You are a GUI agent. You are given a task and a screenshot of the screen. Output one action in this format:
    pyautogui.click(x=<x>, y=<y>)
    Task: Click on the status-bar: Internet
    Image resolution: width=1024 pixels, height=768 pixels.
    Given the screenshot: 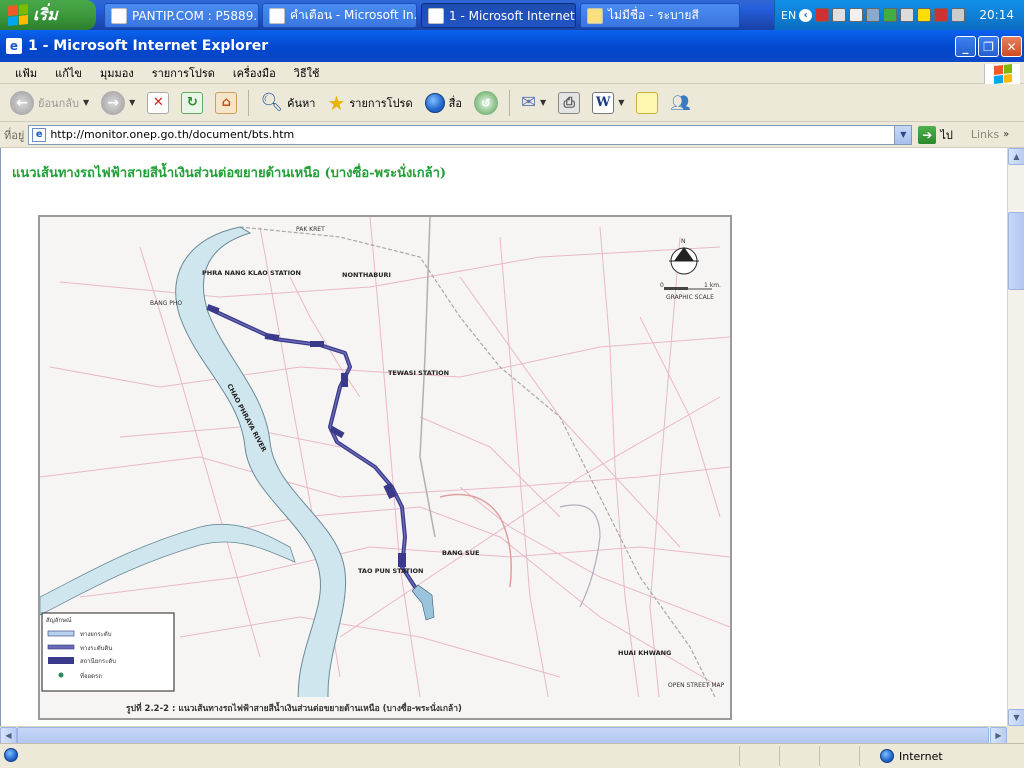 What is the action you would take?
    pyautogui.click(x=512, y=755)
    